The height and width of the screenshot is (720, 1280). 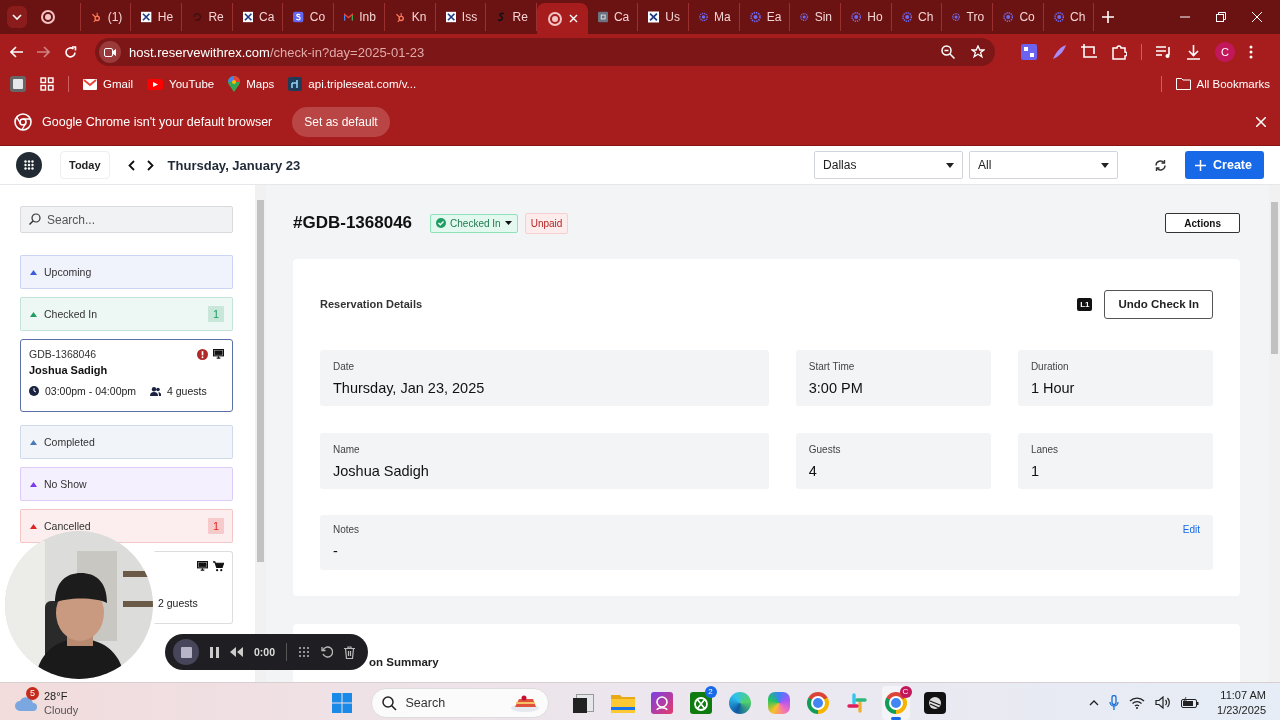 What do you see at coordinates (1059, 52) in the screenshot?
I see `feather-icon` at bounding box center [1059, 52].